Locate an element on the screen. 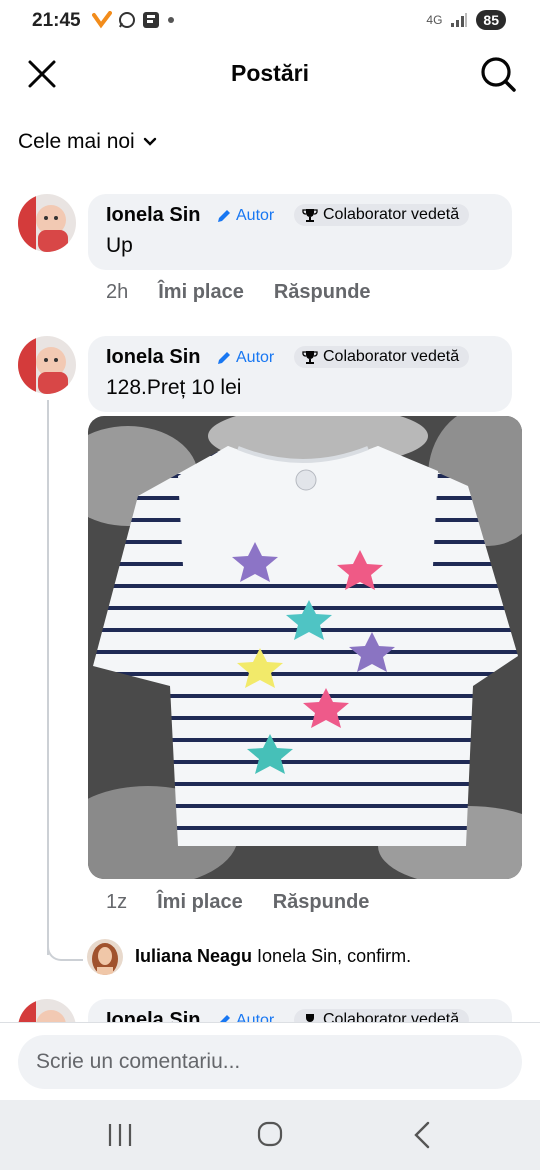  home-button is located at coordinates (270, 1135).